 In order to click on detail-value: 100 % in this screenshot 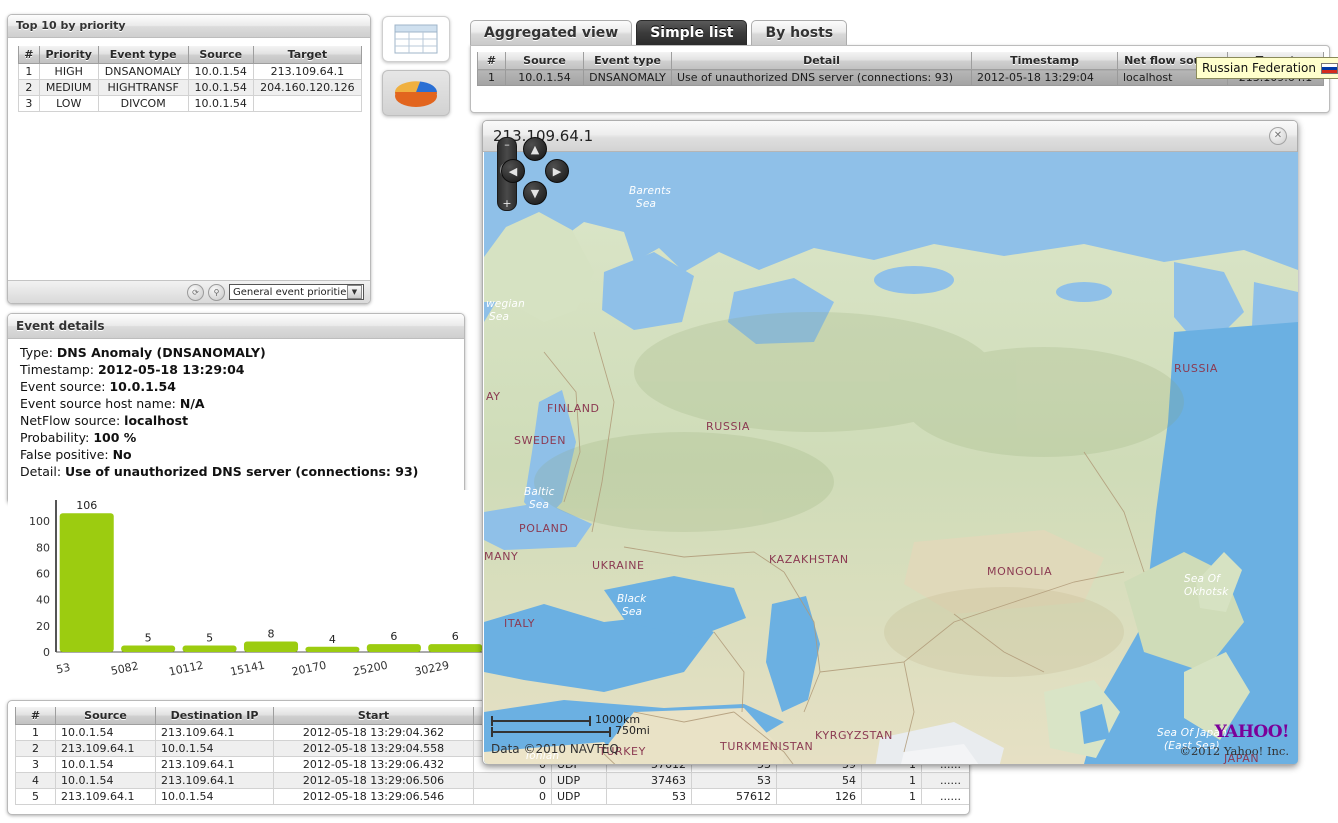, I will do `click(115, 437)`.